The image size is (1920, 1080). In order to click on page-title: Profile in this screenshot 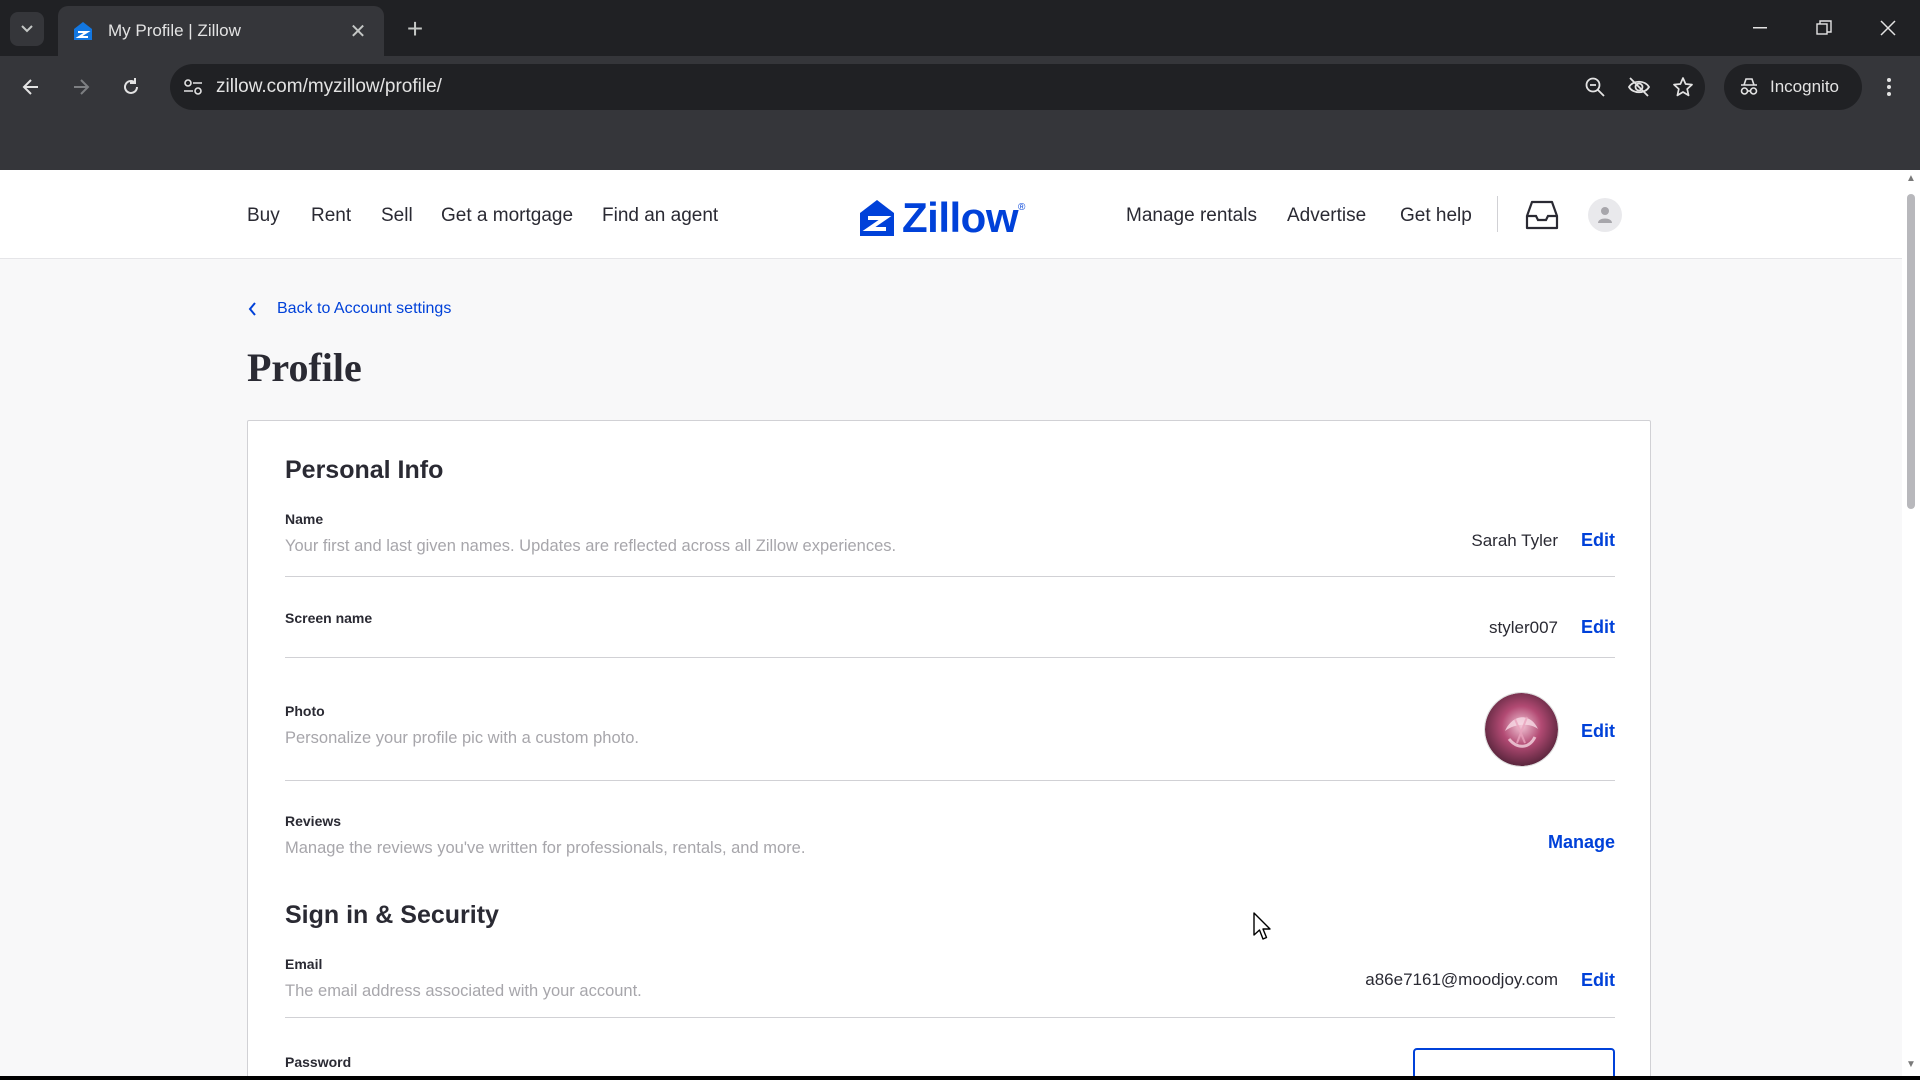, I will do `click(304, 367)`.